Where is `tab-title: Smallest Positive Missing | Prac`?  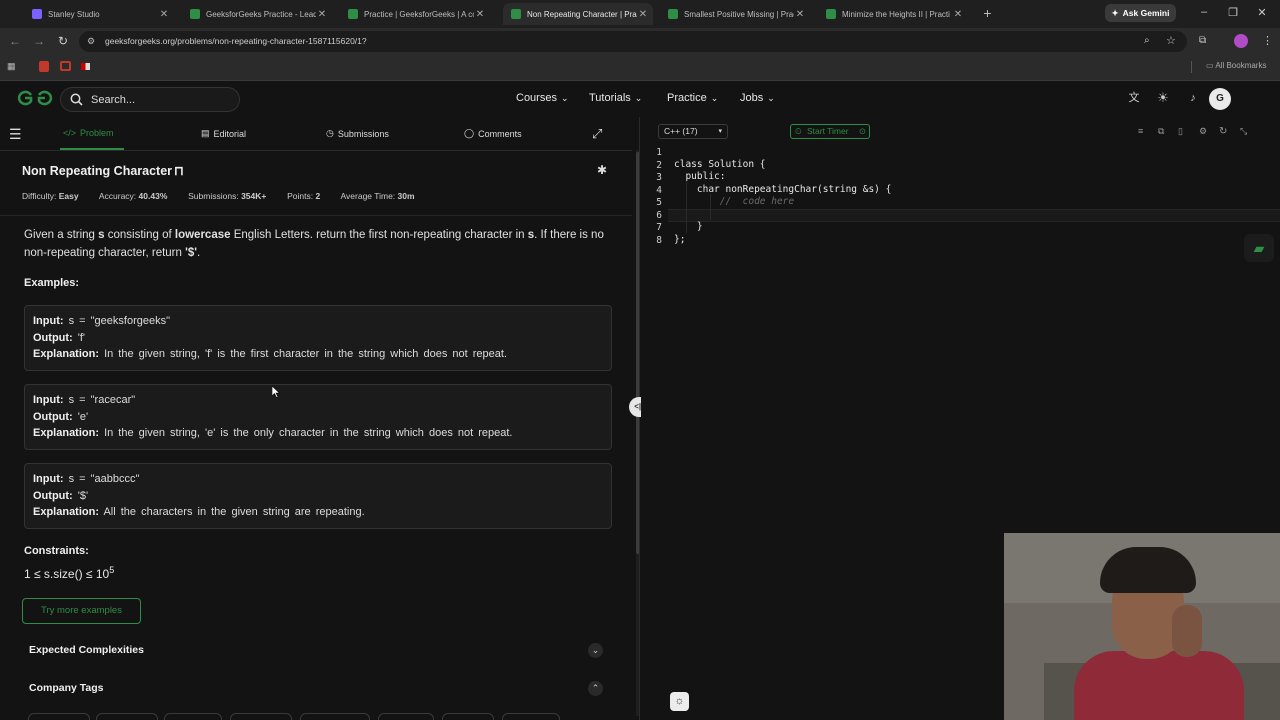 tab-title: Smallest Positive Missing | Prac is located at coordinates (739, 14).